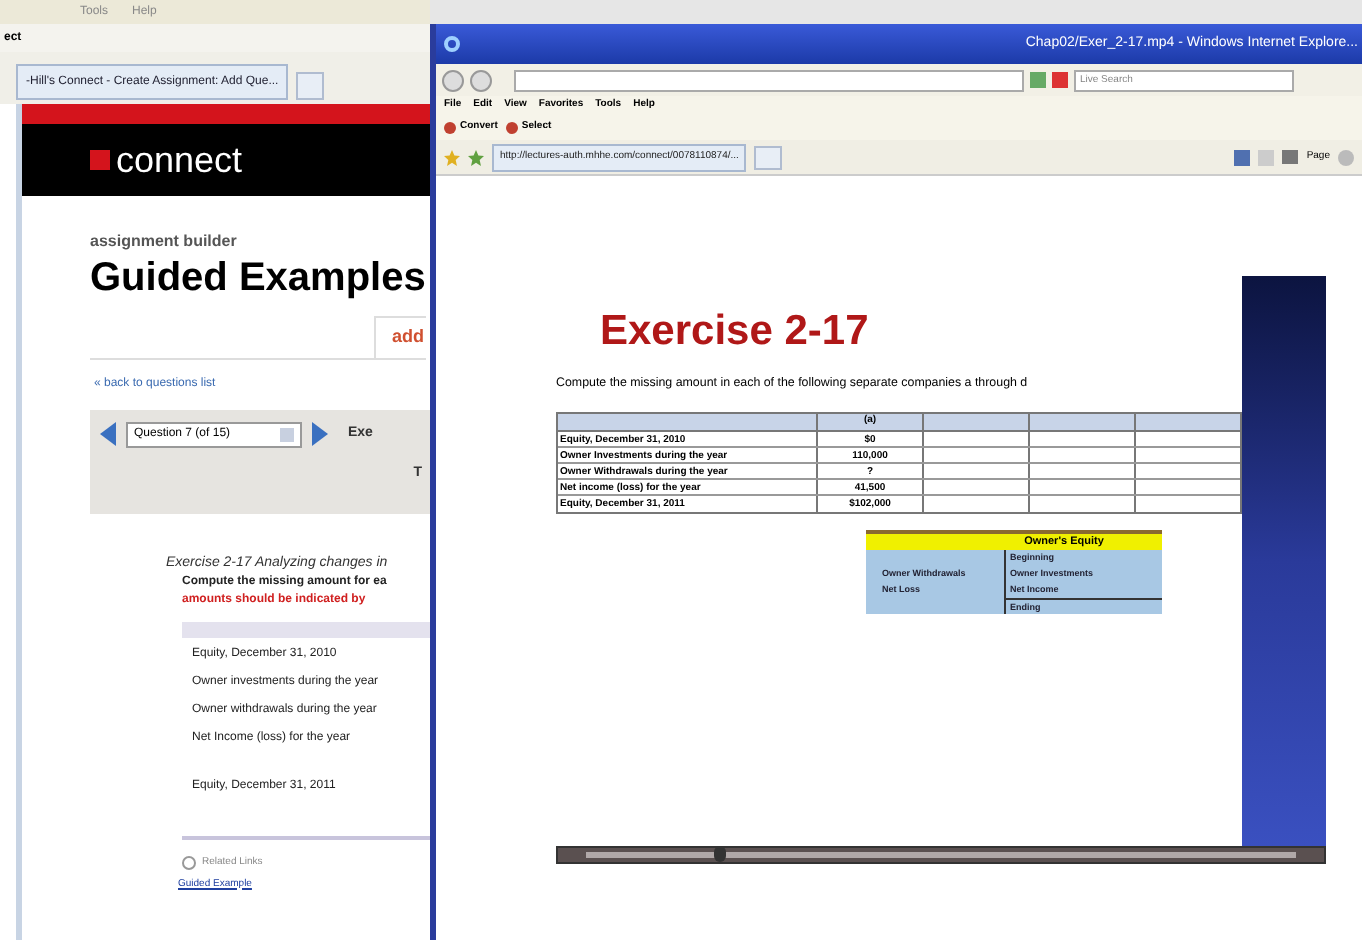 This screenshot has height=940, width=1362. What do you see at coordinates (399, 336) in the screenshot?
I see `section-tab: add` at bounding box center [399, 336].